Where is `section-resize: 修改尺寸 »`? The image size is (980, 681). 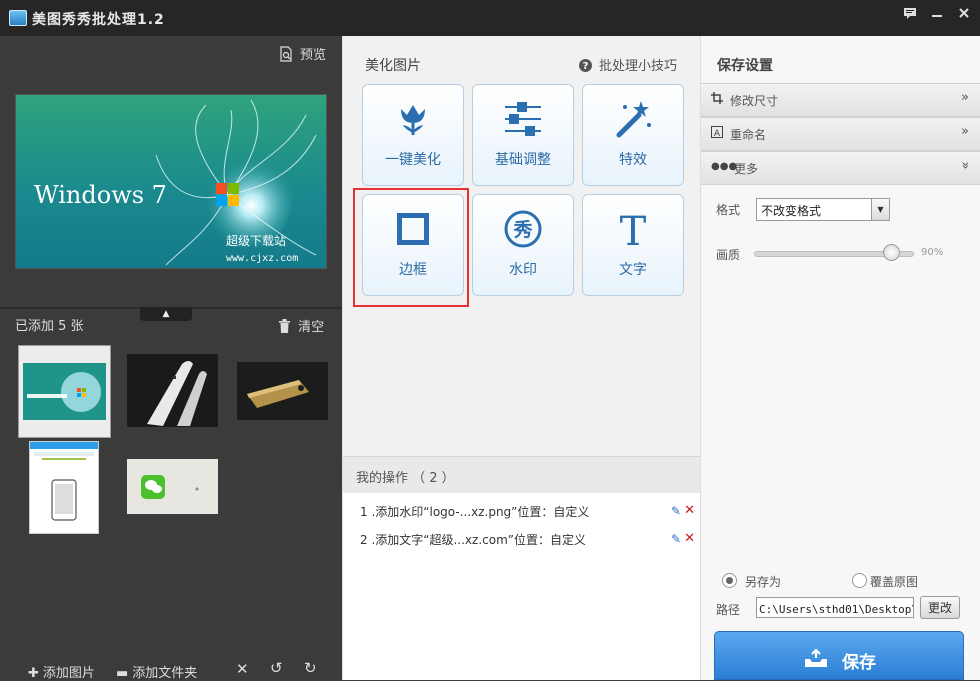
section-resize: 修改尺寸 » is located at coordinates (840, 100).